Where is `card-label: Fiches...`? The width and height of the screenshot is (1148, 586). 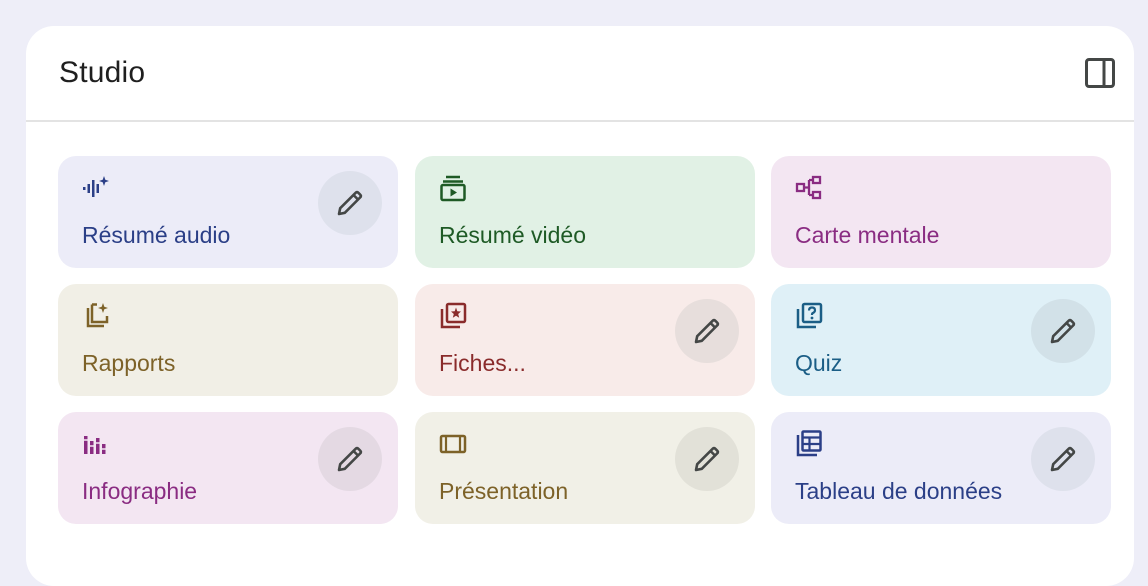
card-label: Fiches... is located at coordinates (482, 363).